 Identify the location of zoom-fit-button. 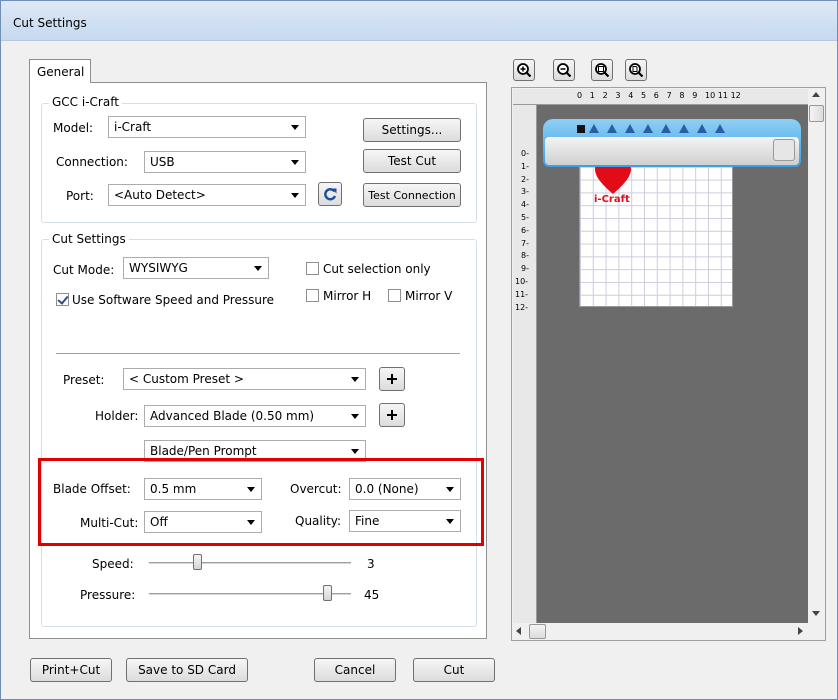
(602, 70).